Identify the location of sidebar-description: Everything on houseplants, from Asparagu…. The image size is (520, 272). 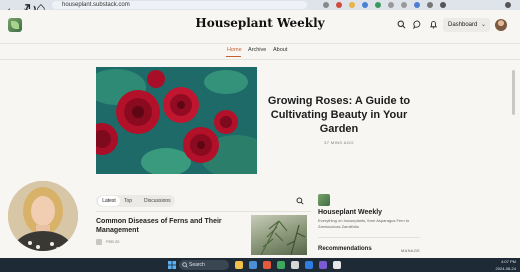
(364, 223).